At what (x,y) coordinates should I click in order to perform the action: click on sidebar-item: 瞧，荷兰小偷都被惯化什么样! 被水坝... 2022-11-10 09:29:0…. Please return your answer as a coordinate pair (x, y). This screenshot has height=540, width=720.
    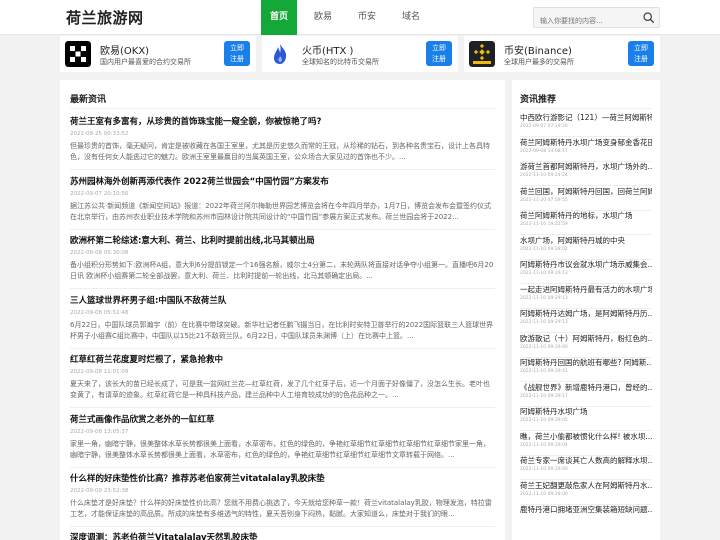
    Looking at the image, I should click on (586, 444).